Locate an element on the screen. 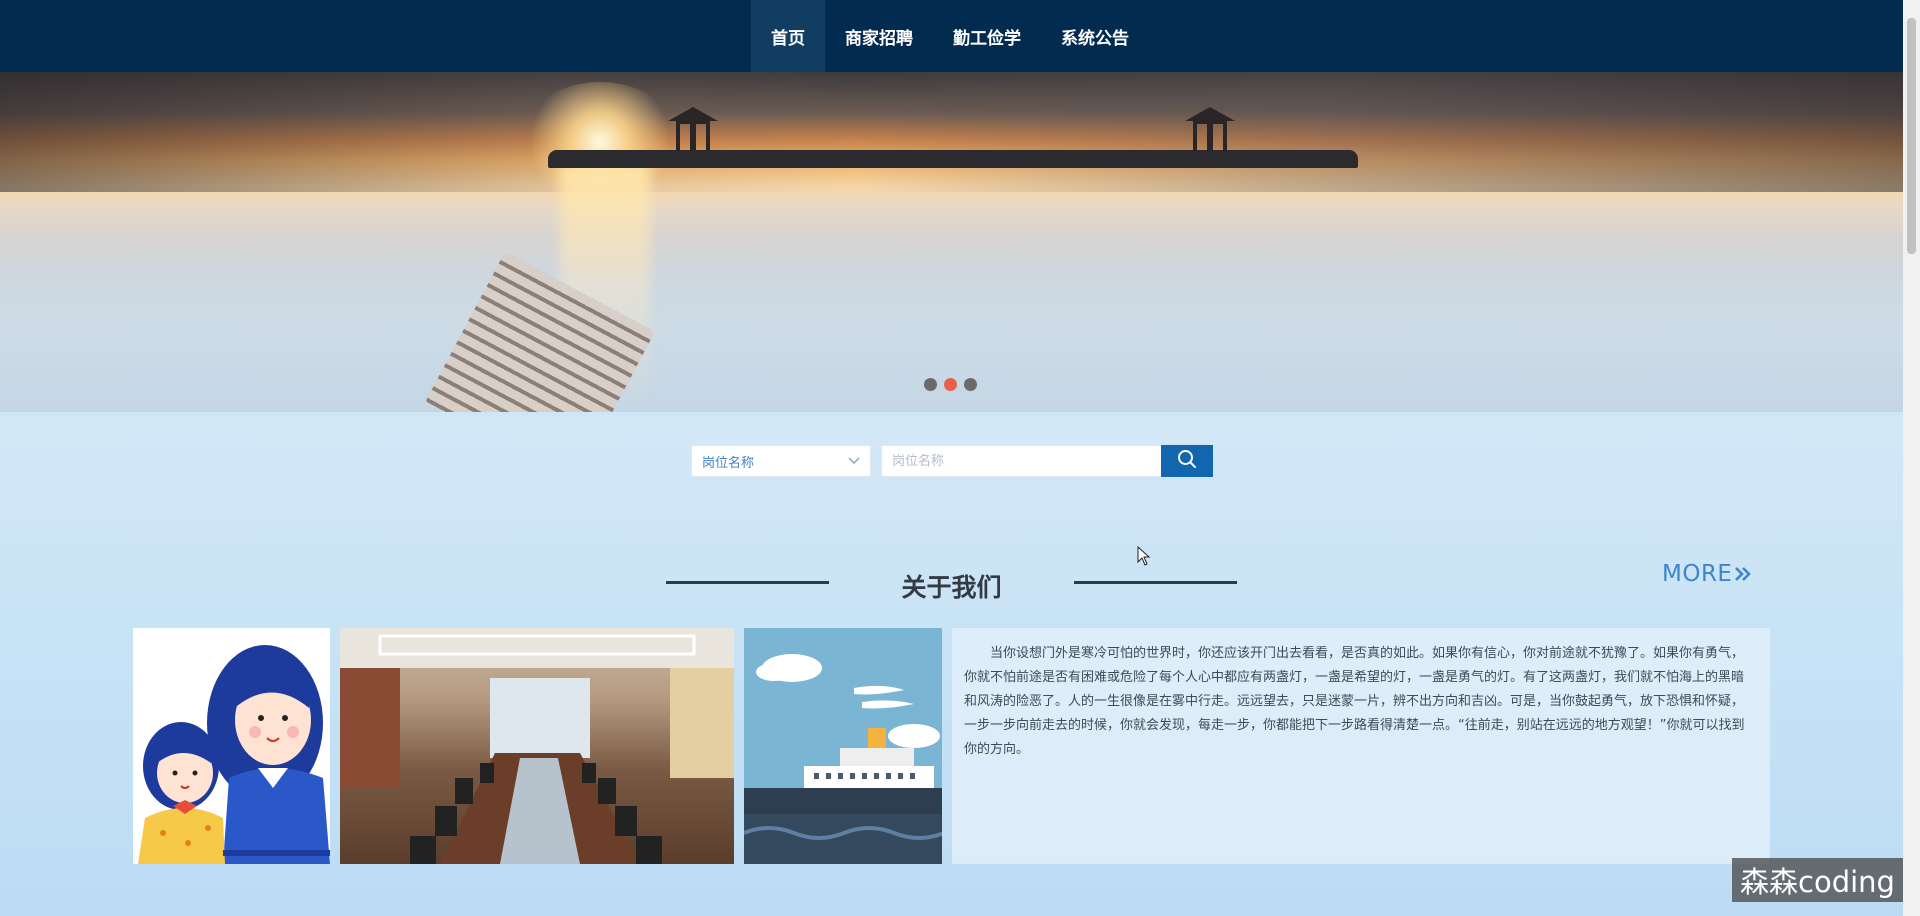 Image resolution: width=1920 pixels, height=916 pixels. banner-clouds is located at coordinates (951, 132).